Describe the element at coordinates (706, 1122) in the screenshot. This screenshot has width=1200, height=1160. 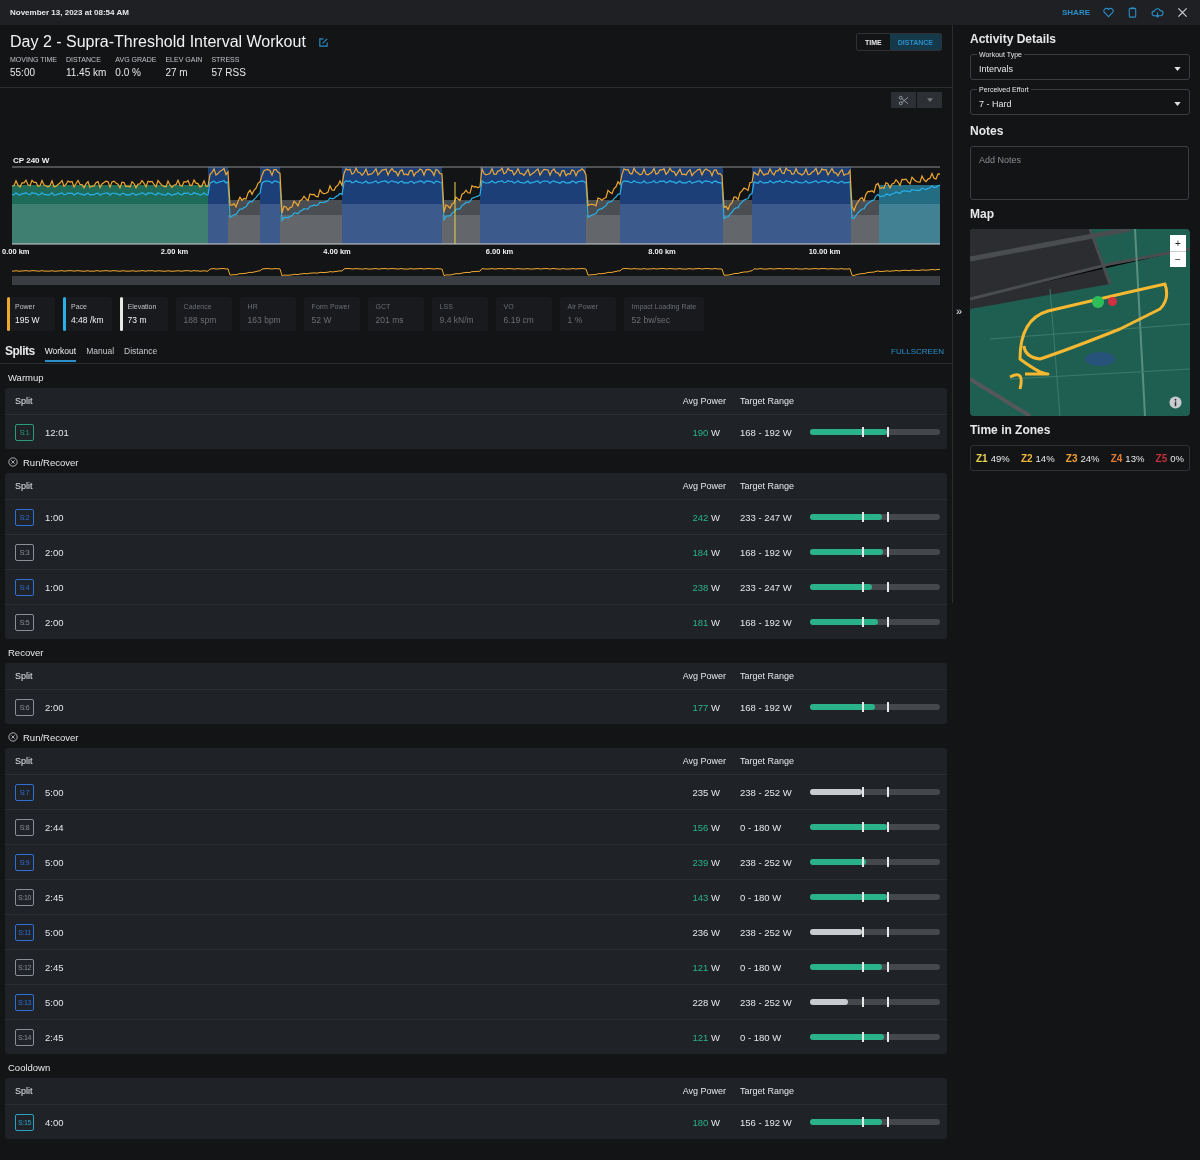
I see `avg-power: 180 W` at that location.